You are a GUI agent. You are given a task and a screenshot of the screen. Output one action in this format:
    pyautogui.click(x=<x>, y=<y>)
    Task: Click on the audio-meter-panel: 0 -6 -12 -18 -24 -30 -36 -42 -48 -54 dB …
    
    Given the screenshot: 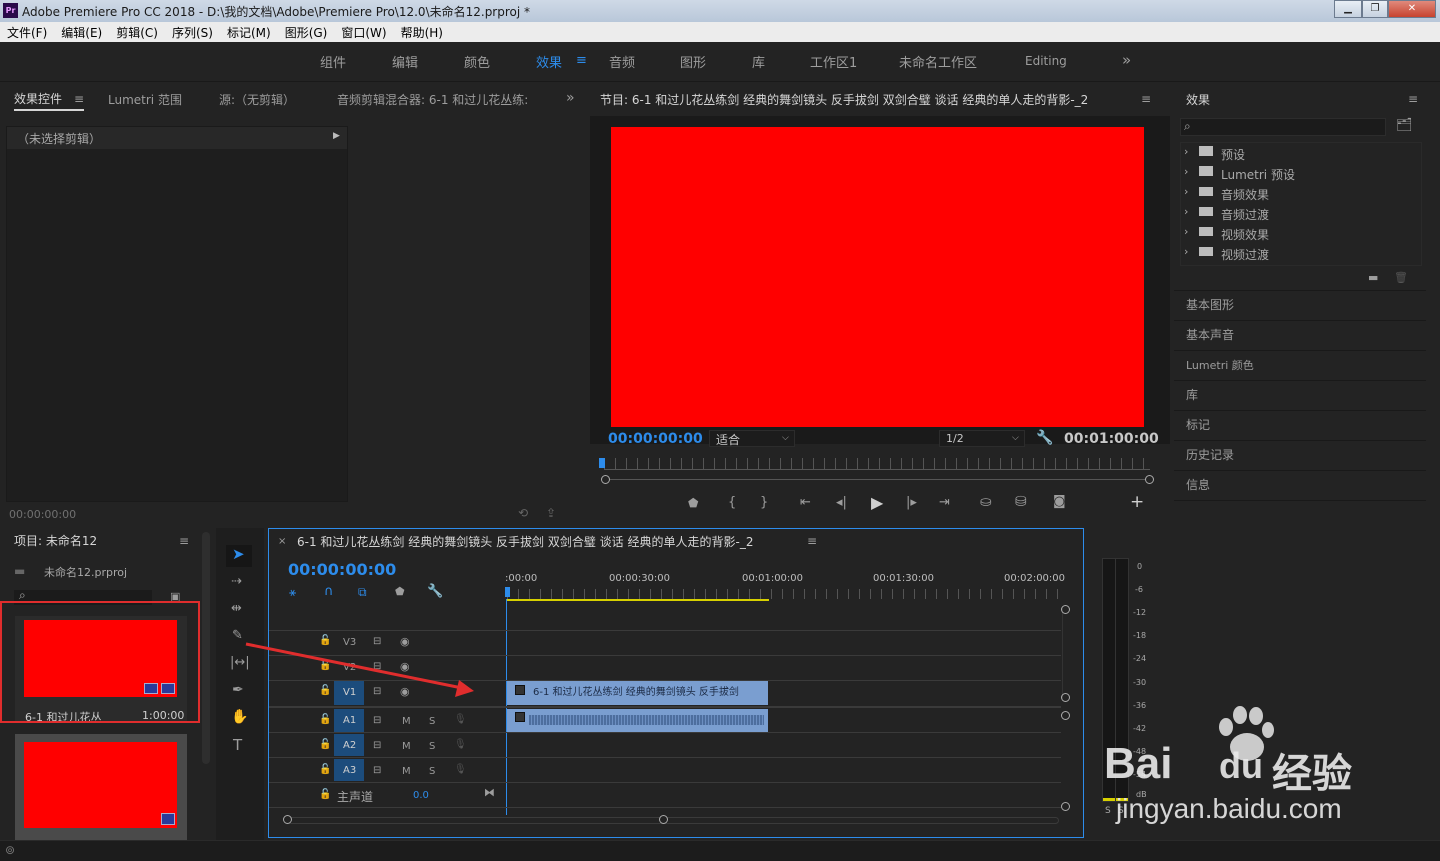 What is the action you would take?
    pyautogui.click(x=1129, y=684)
    